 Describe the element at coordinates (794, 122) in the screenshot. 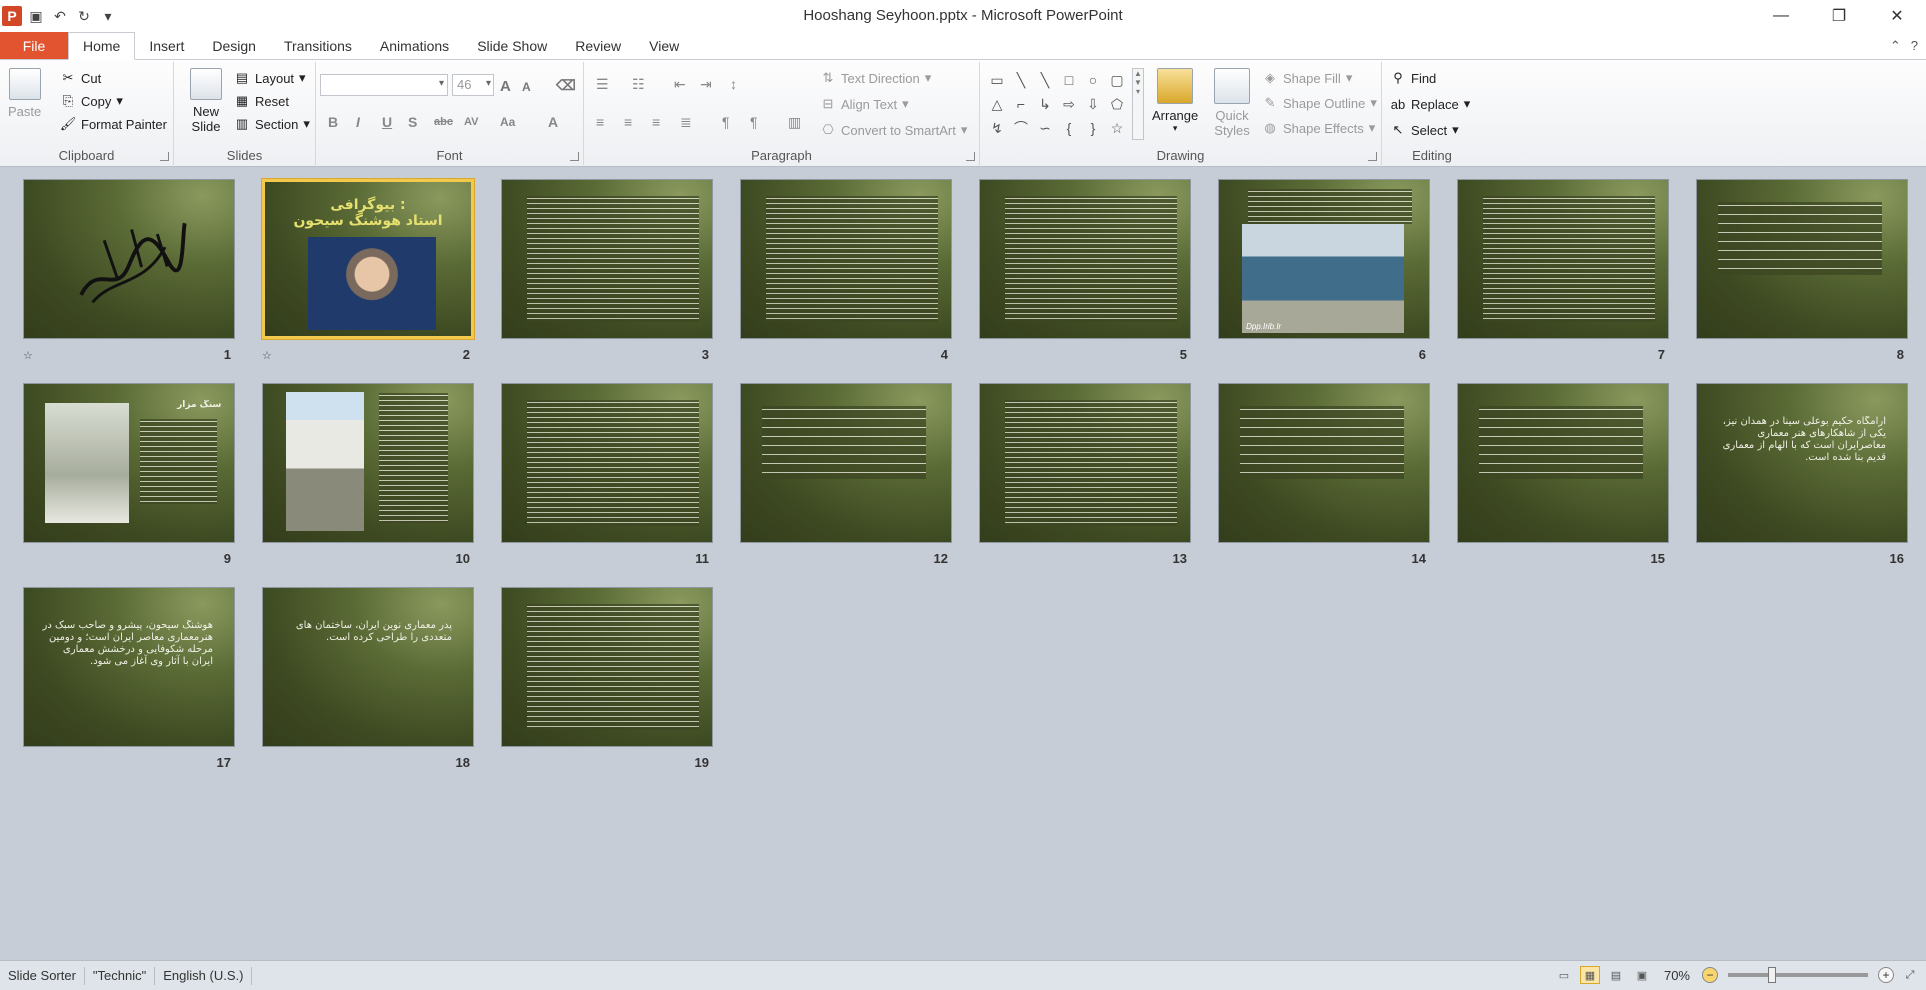

I see `columns-icon: ▥` at that location.